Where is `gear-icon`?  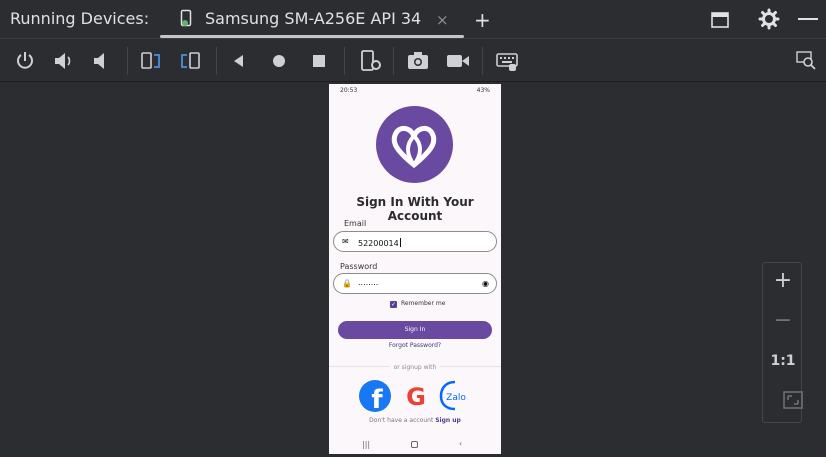 gear-icon is located at coordinates (769, 19).